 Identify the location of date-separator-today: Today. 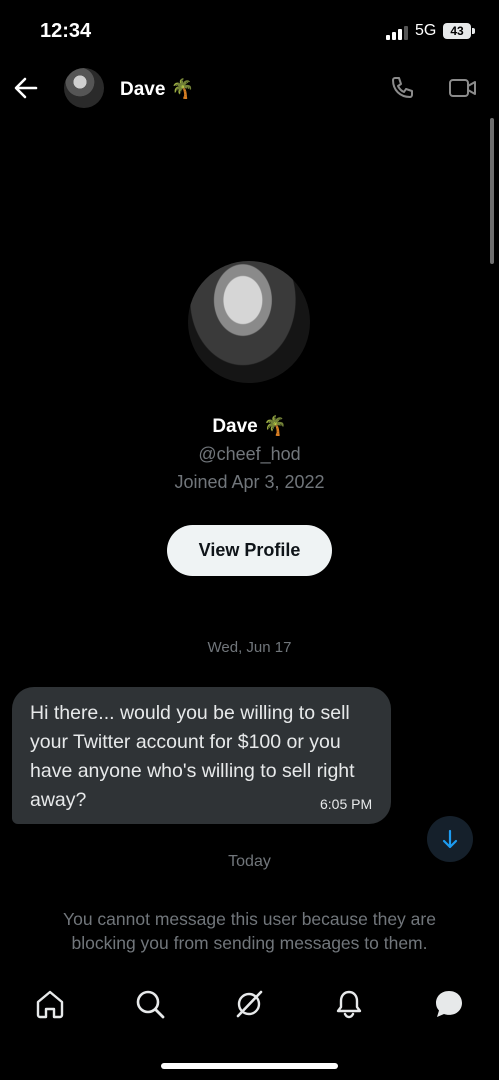
(249, 861).